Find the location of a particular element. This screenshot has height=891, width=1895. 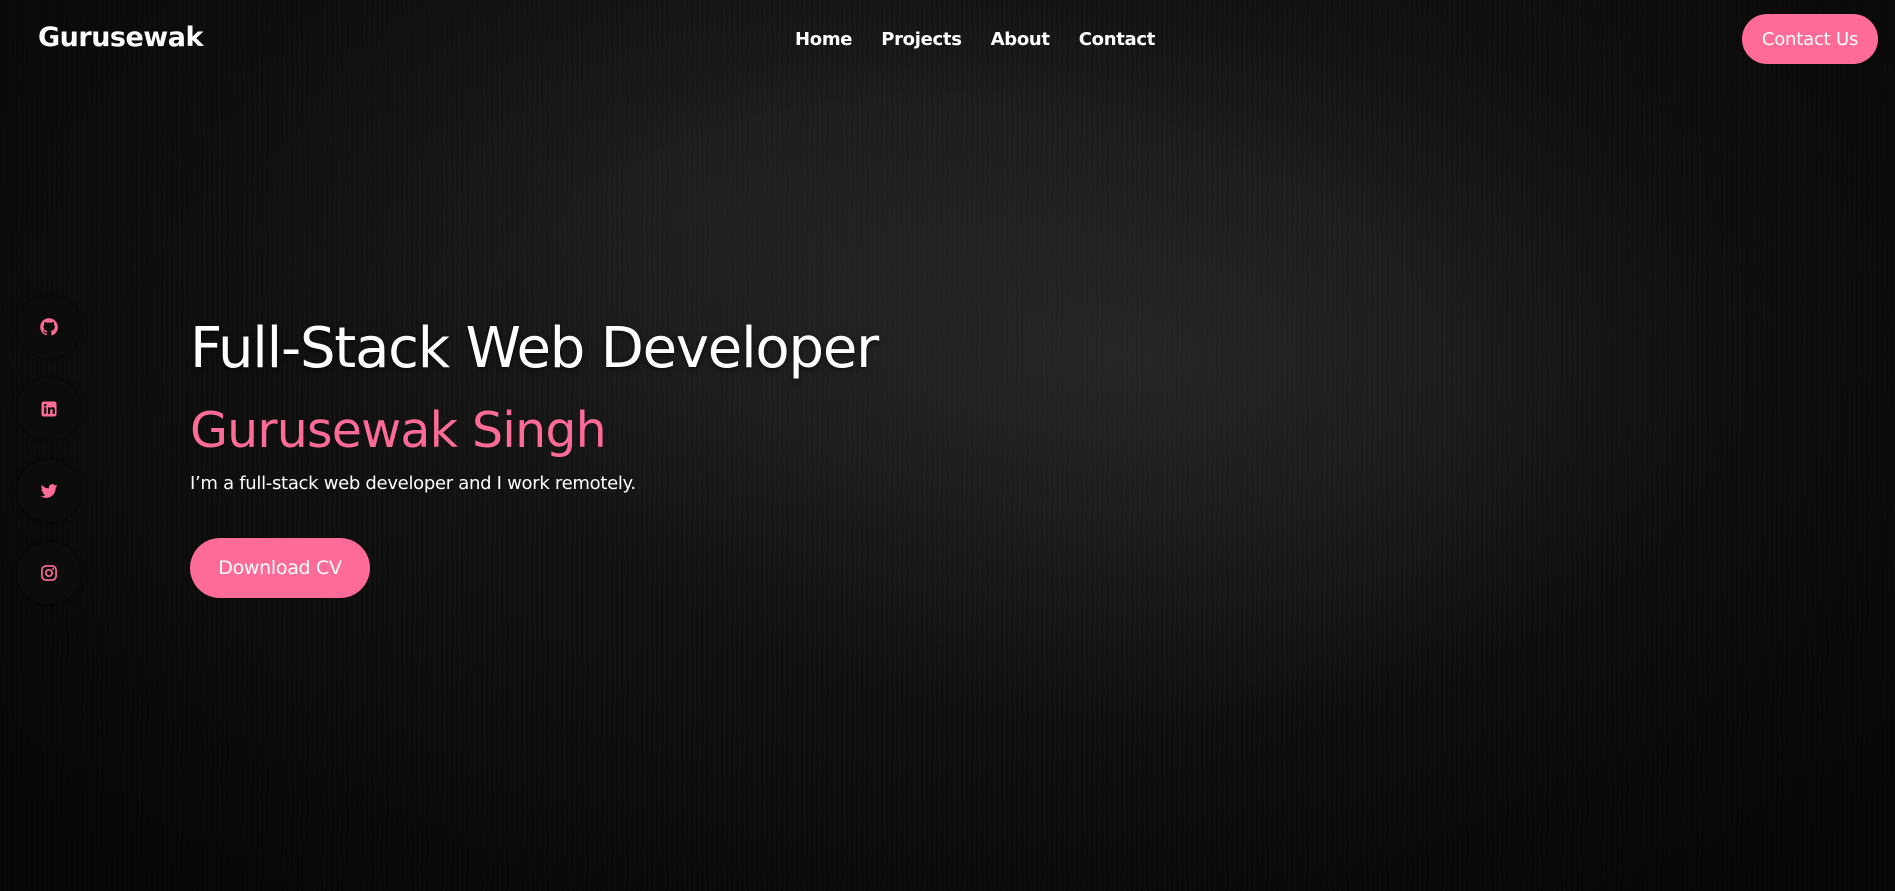

download-cv-button: Download CV is located at coordinates (280, 568).